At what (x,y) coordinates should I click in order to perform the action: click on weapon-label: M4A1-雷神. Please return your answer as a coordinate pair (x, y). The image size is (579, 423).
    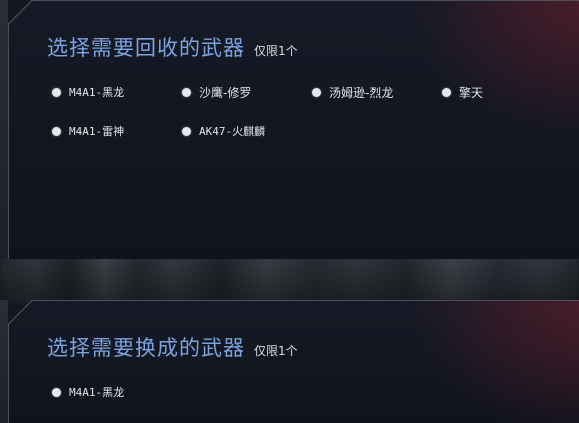
    Looking at the image, I should click on (97, 131).